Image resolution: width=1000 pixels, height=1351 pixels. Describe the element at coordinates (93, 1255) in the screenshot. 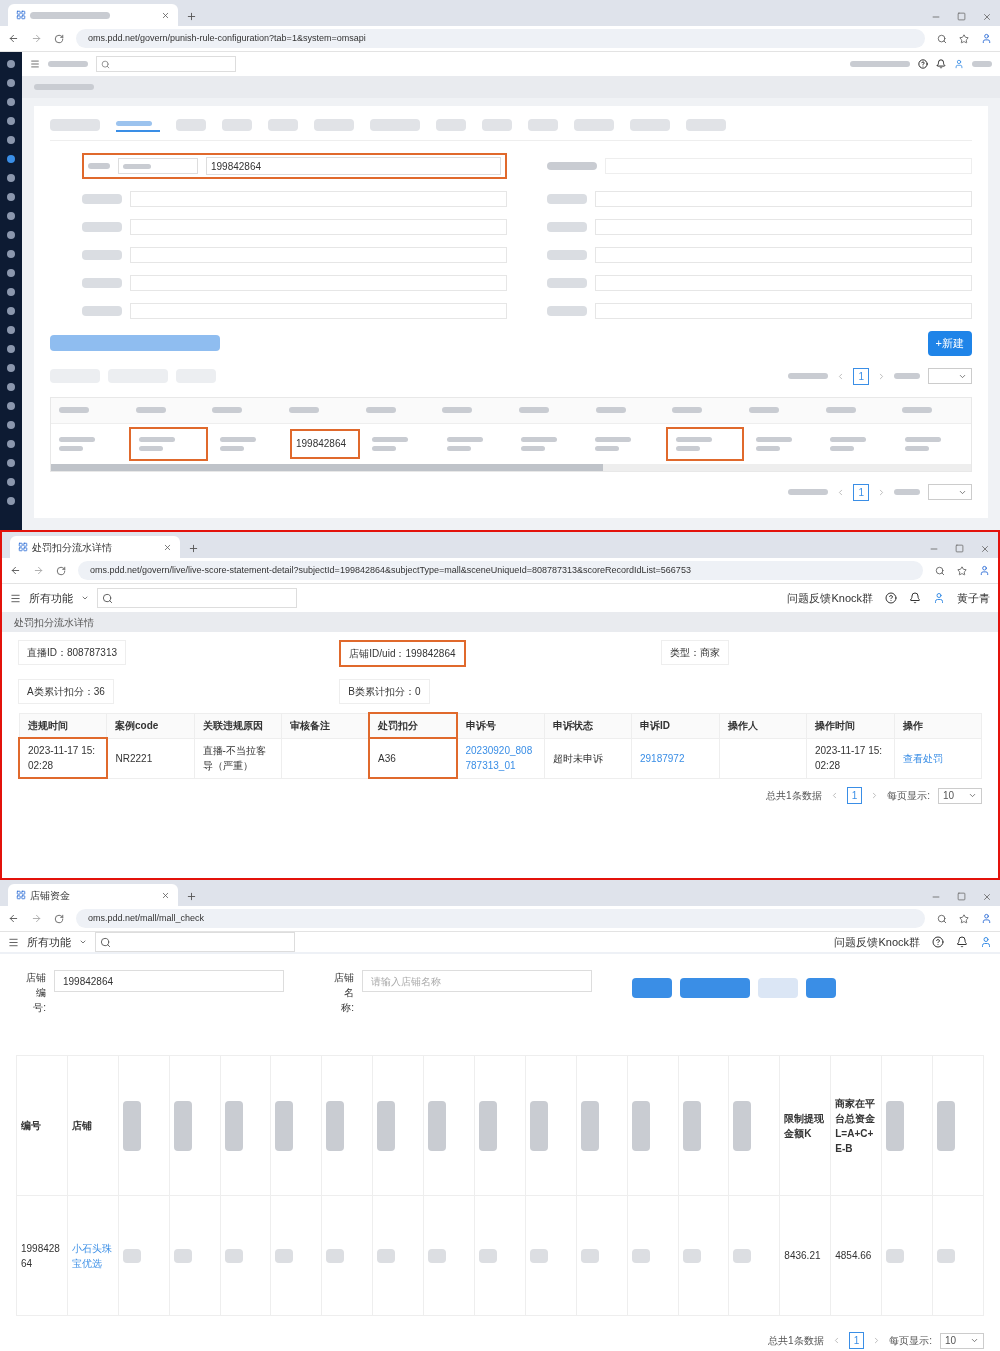

I see `table-cell: 小石头珠宝优选` at that location.